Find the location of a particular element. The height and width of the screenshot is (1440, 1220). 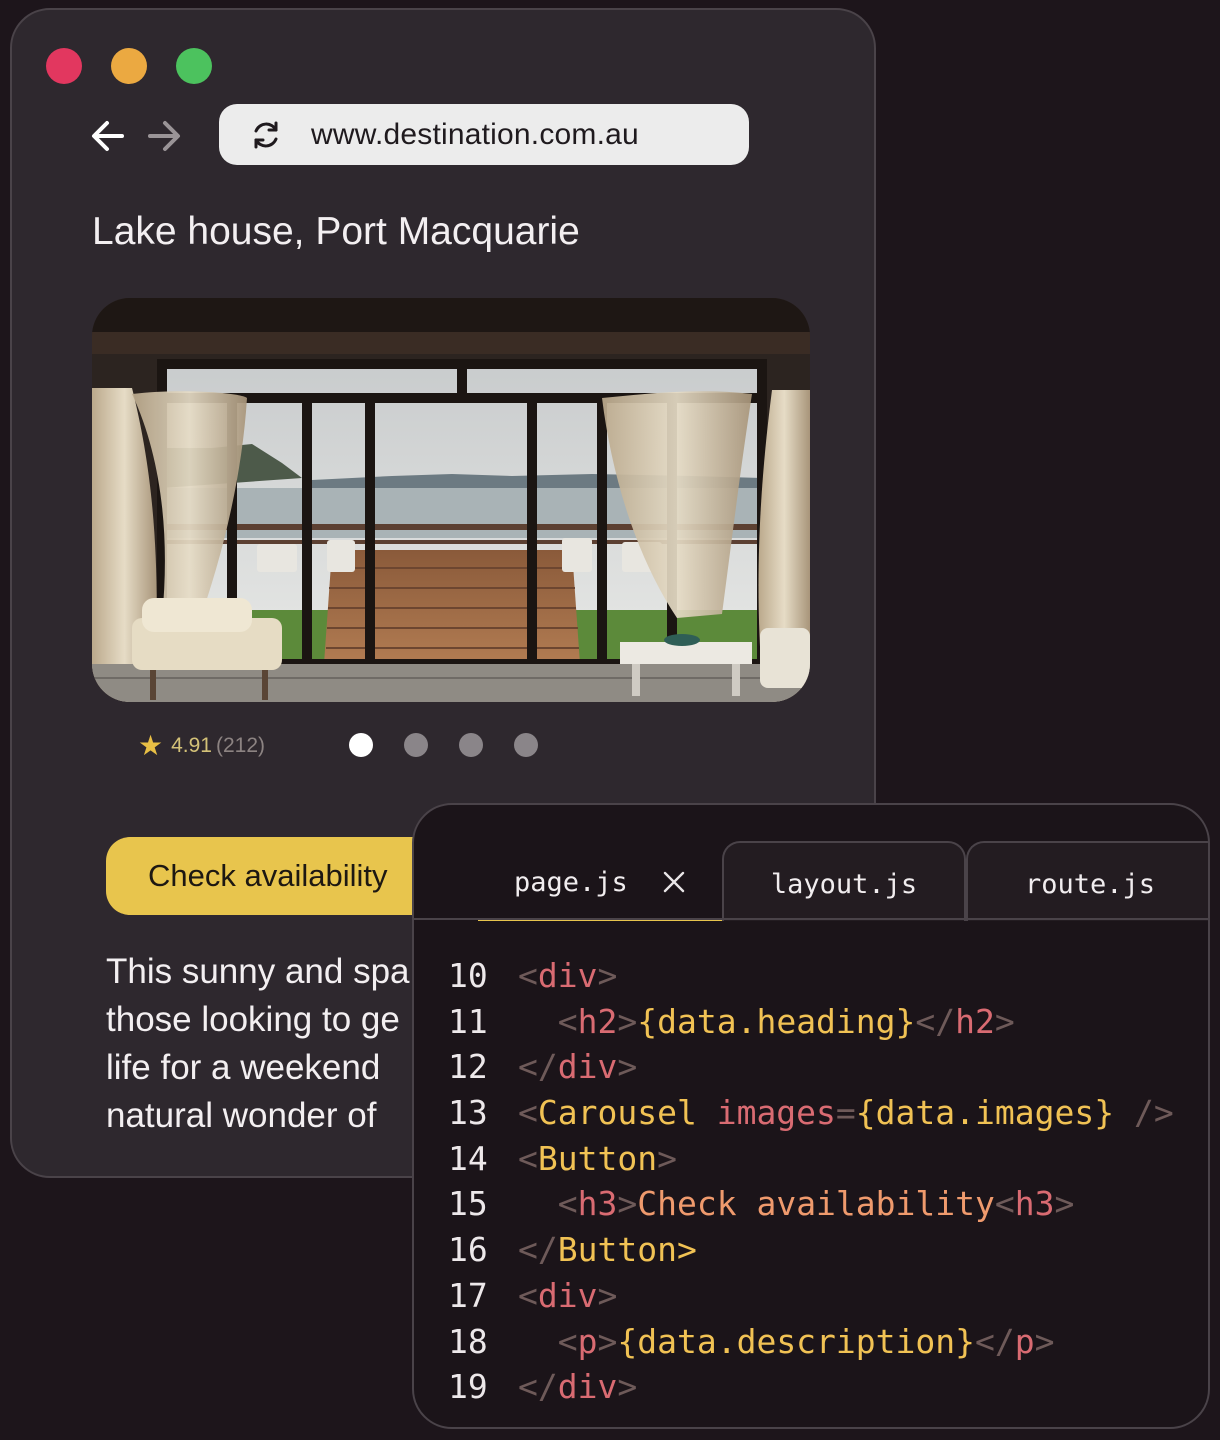

rating-score: 4.91 is located at coordinates (191, 745).